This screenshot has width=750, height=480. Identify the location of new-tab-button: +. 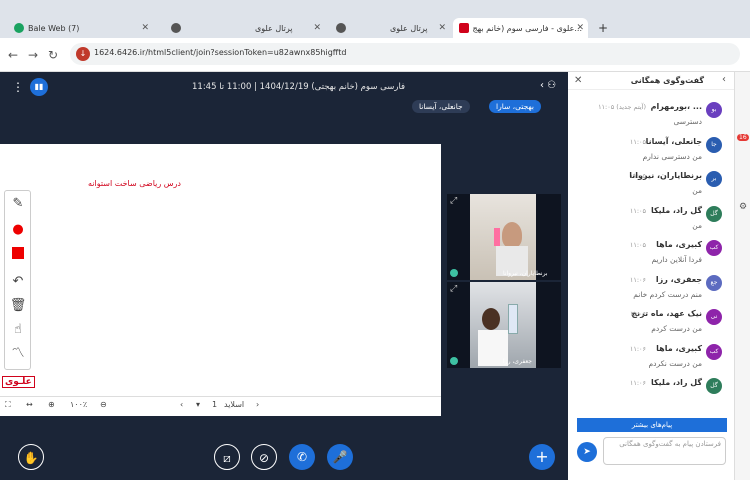
(603, 28).